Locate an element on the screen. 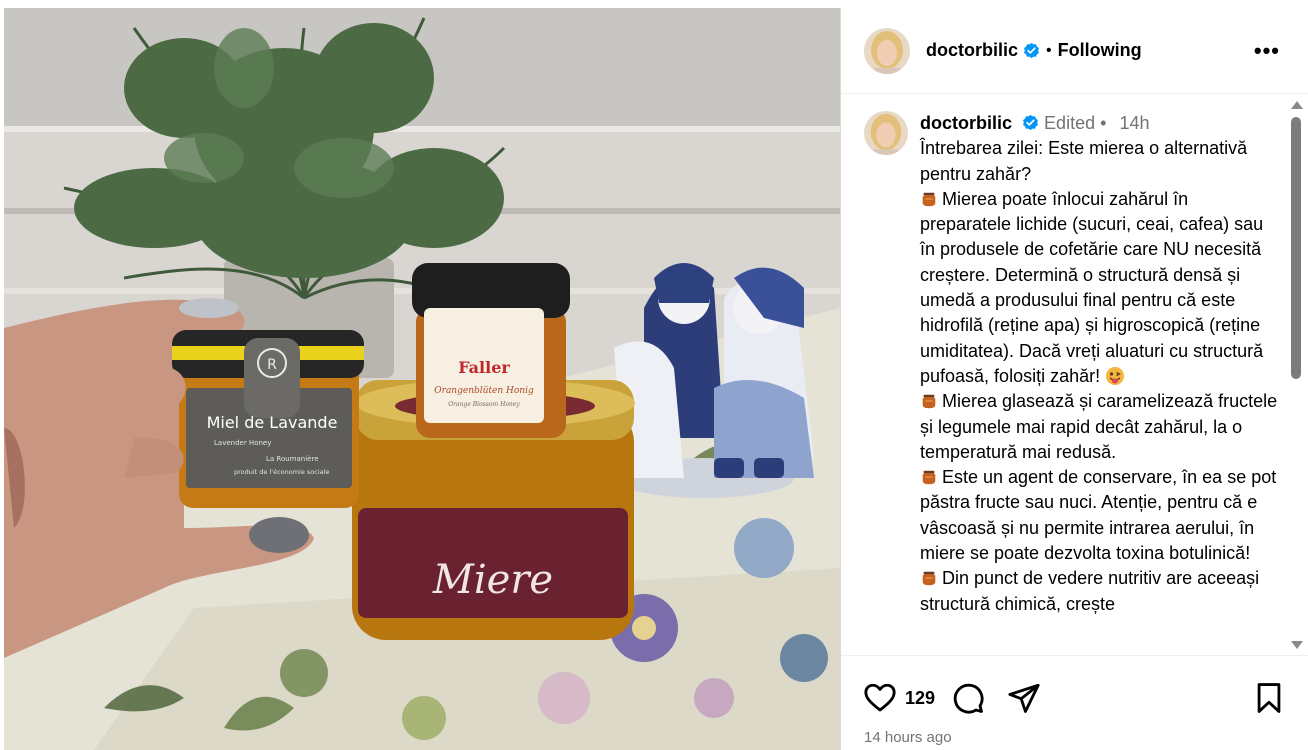 The image size is (1308, 750). jar-mid-sub: Orange Blossom Honey is located at coordinates (484, 404).